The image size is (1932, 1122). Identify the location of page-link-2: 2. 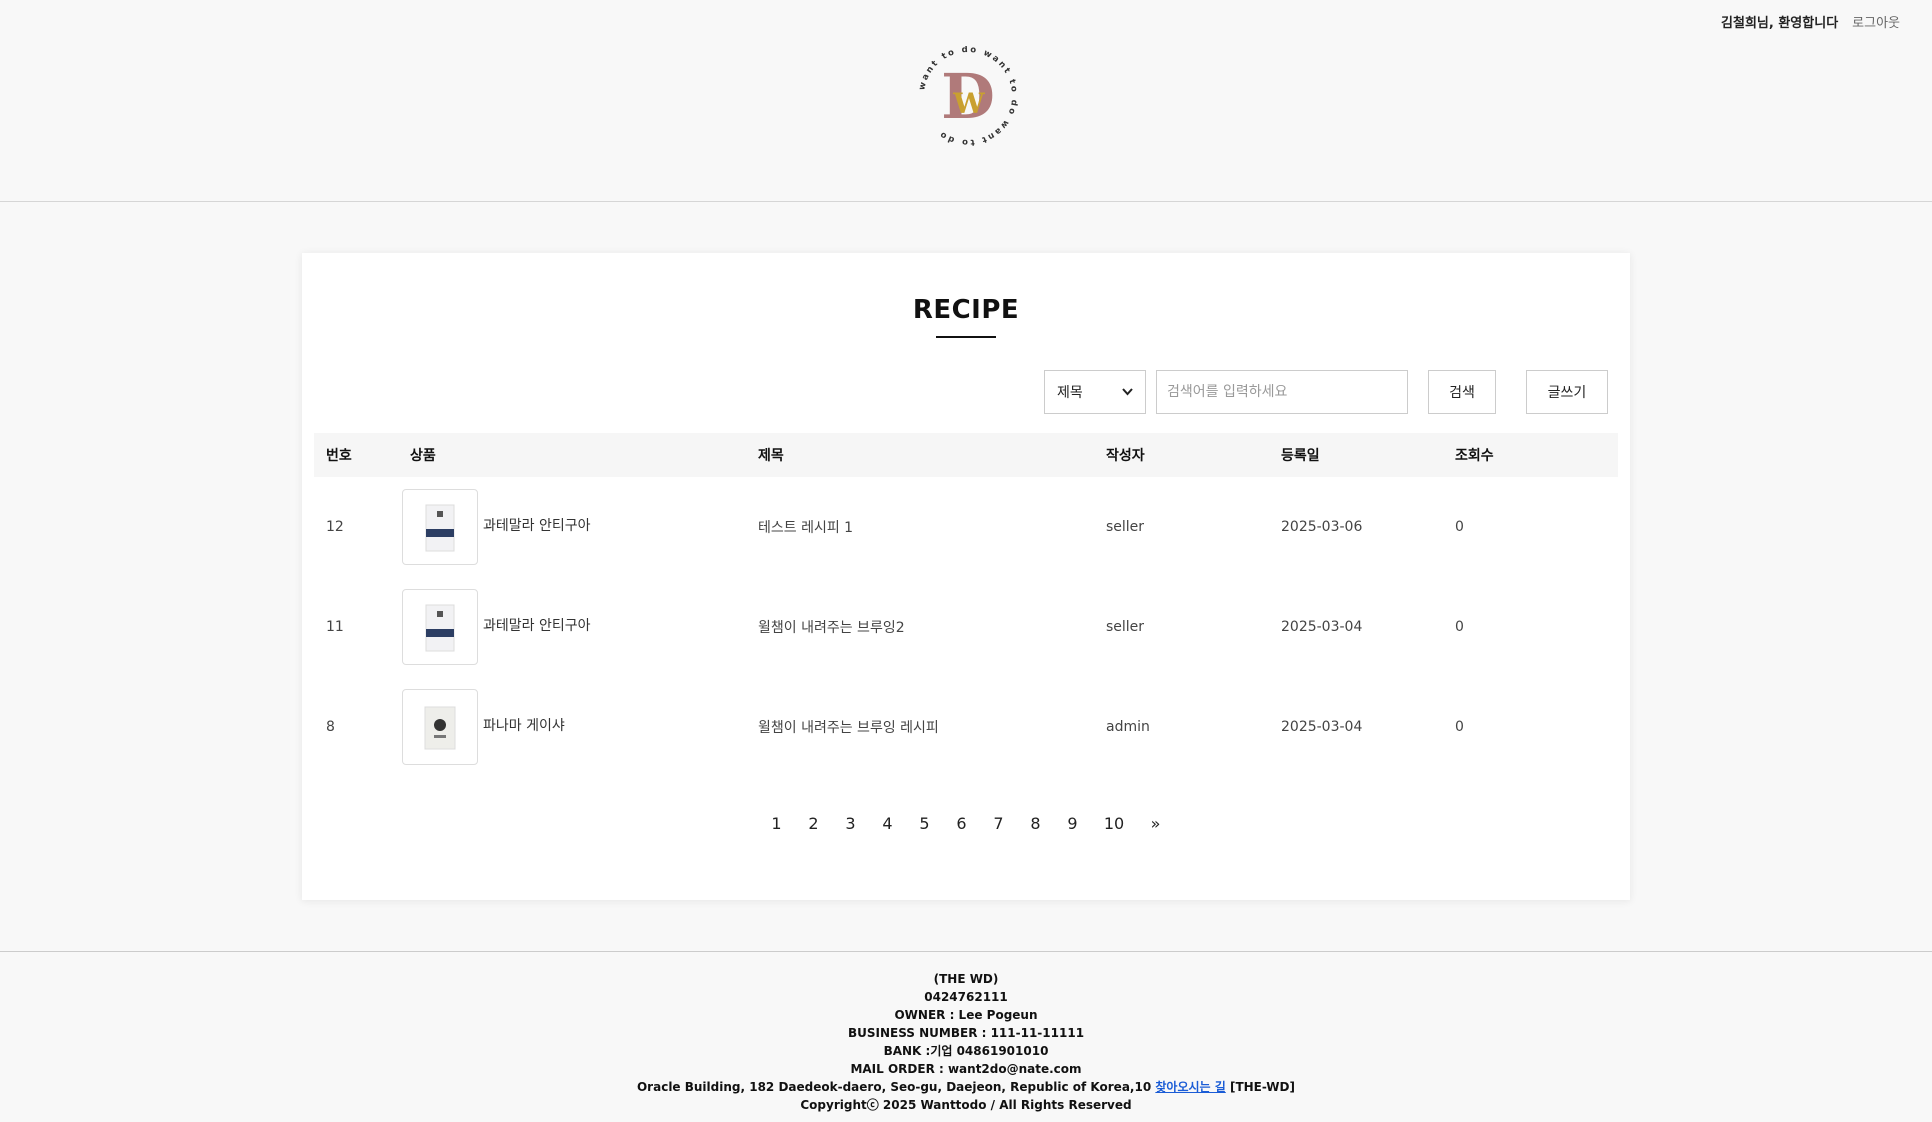
(813, 823).